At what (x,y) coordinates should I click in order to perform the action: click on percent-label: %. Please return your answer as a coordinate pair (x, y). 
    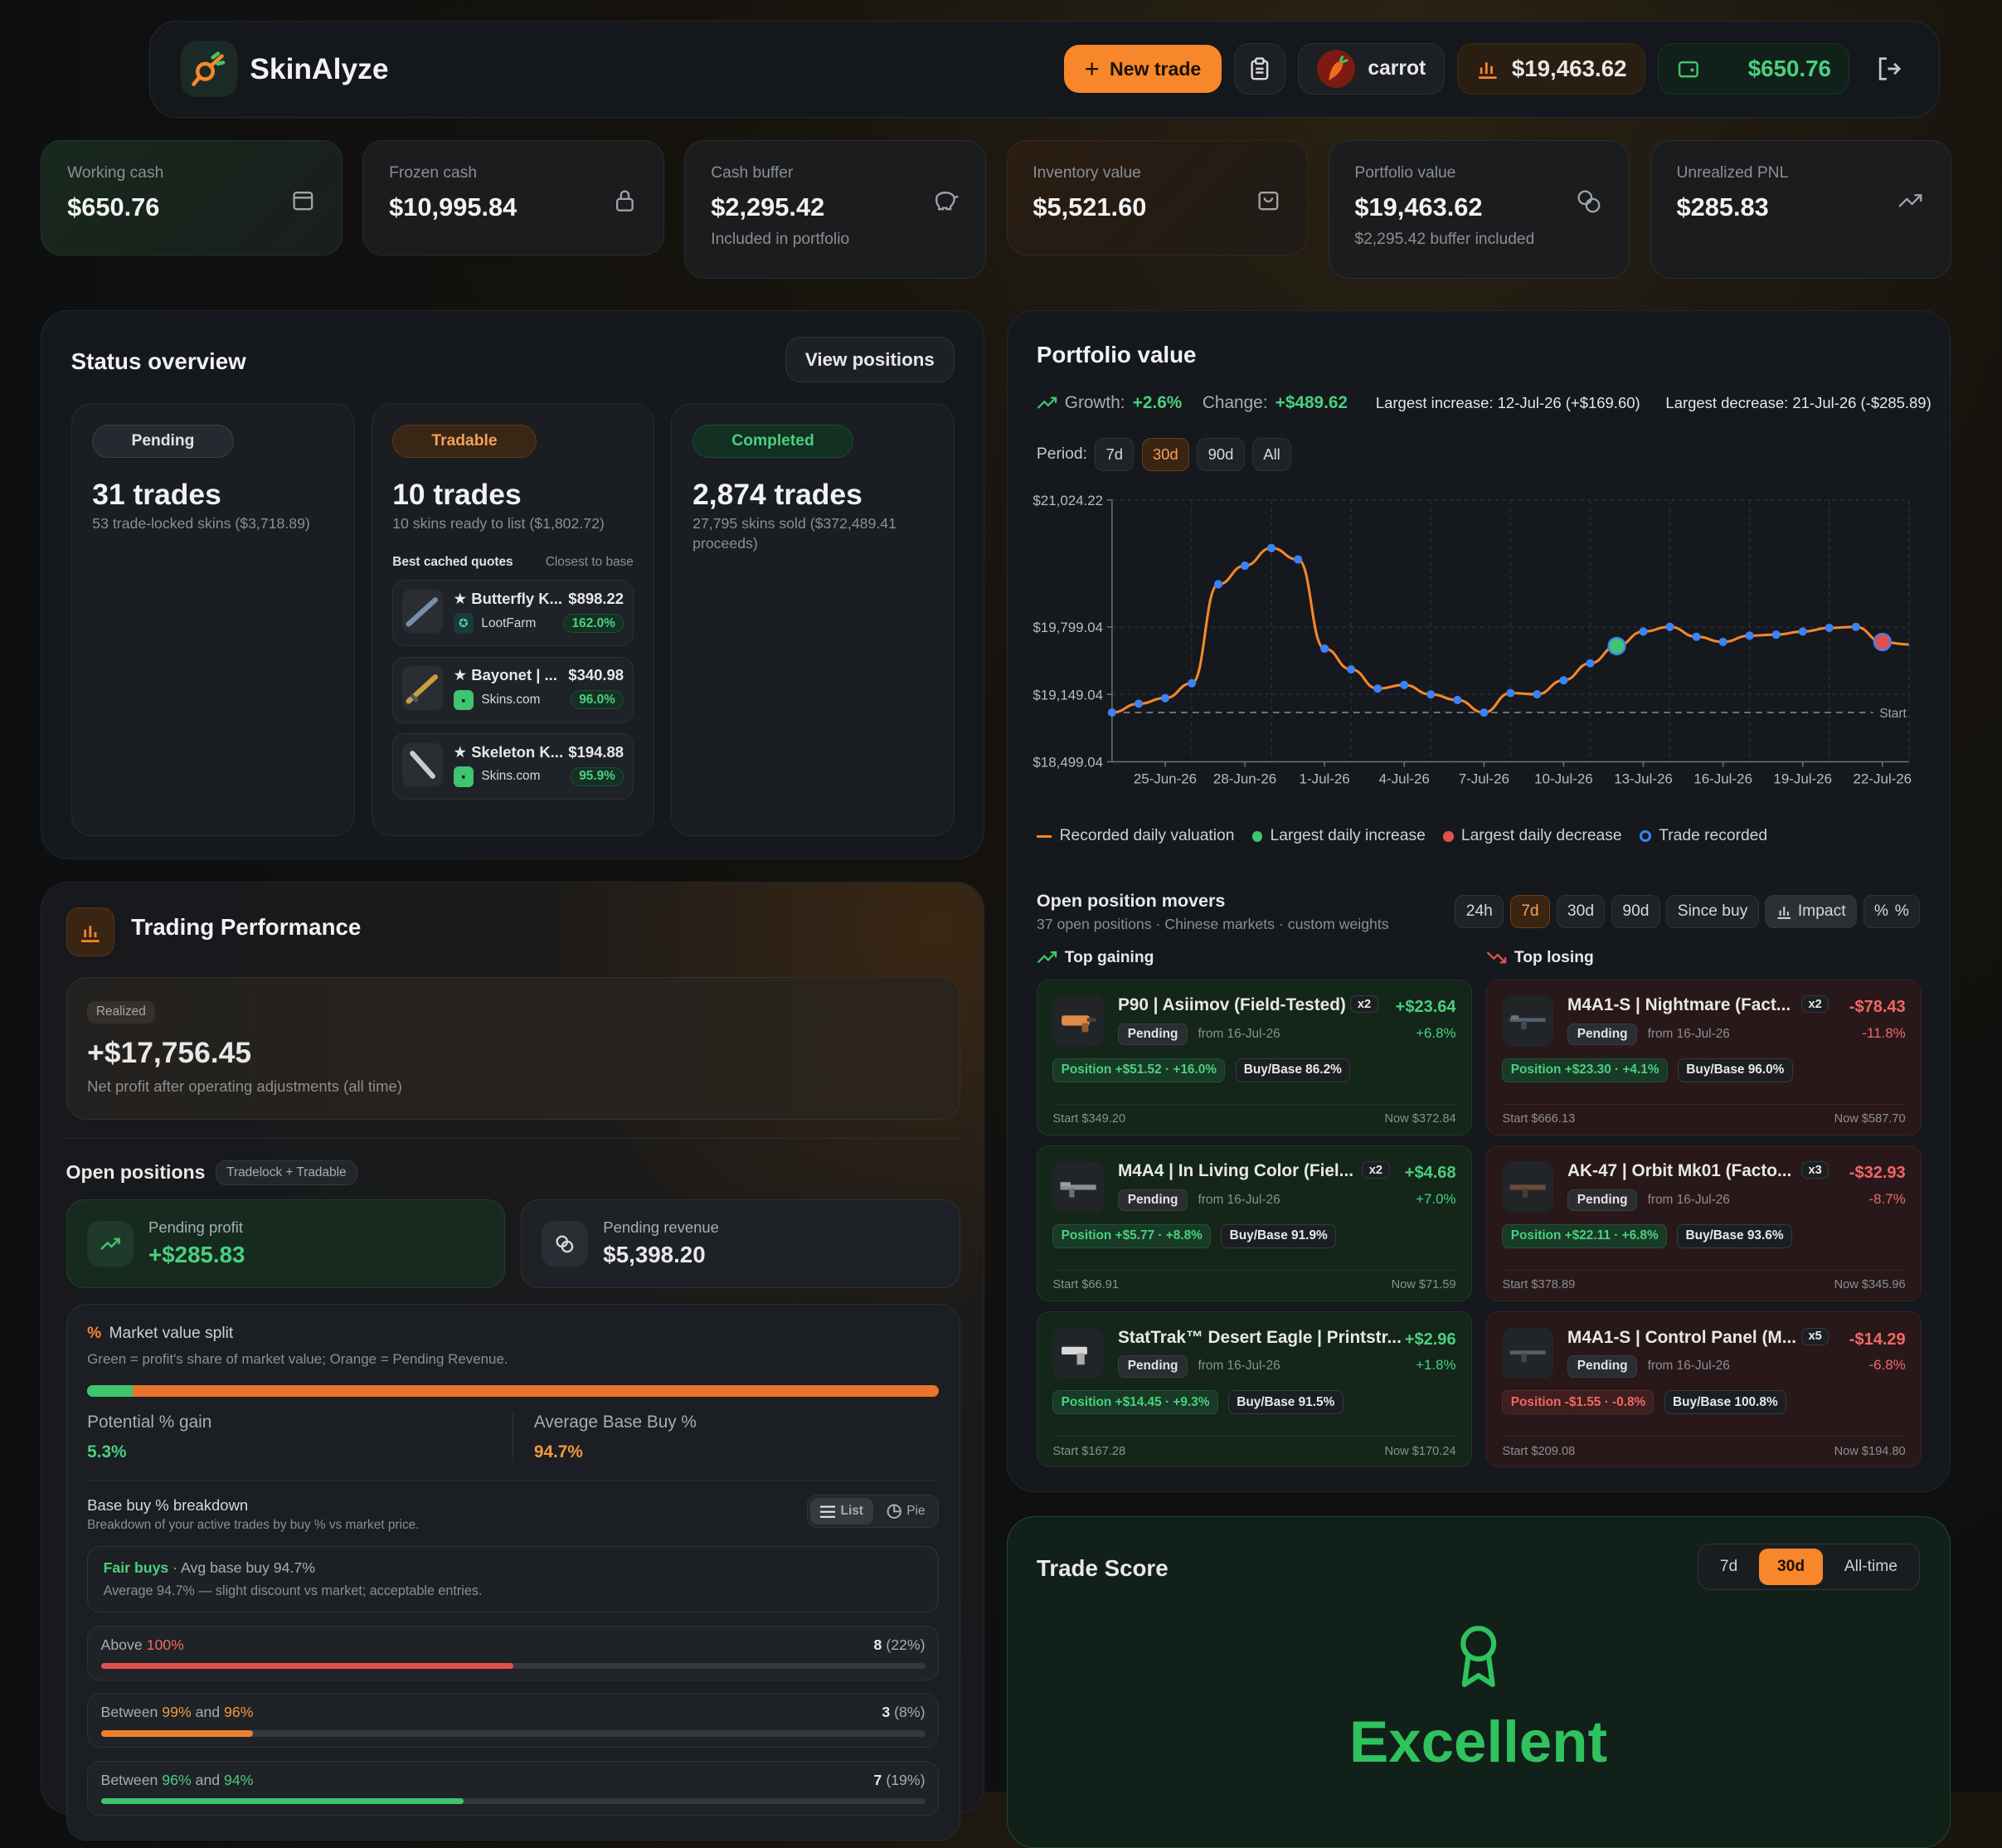
    Looking at the image, I should click on (1901, 911).